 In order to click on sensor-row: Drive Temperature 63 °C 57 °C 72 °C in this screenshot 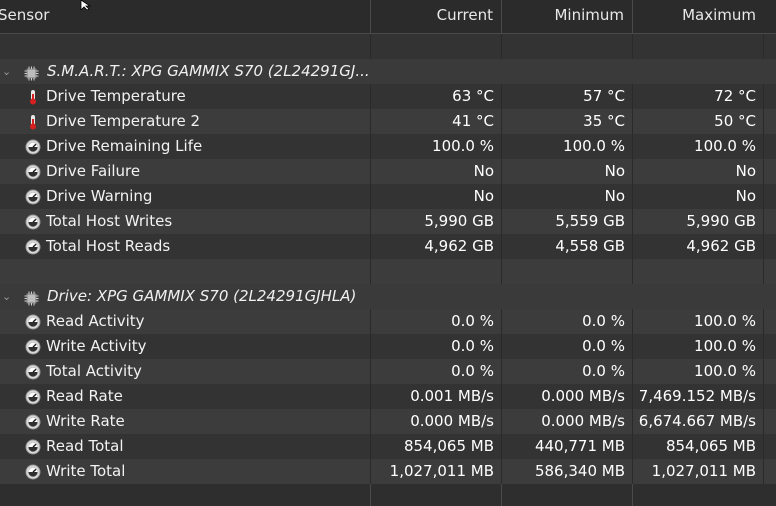, I will do `click(388, 96)`.